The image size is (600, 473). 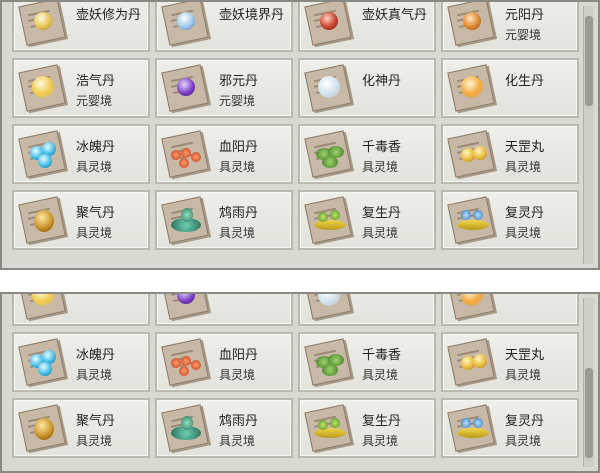 I want to click on pill-card: 浩气丹 元婴境, so click(x=81, y=88).